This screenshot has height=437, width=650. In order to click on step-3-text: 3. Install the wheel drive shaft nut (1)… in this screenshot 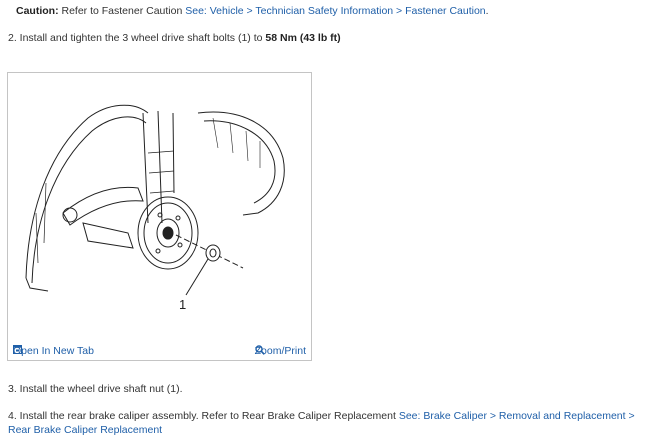, I will do `click(95, 389)`.